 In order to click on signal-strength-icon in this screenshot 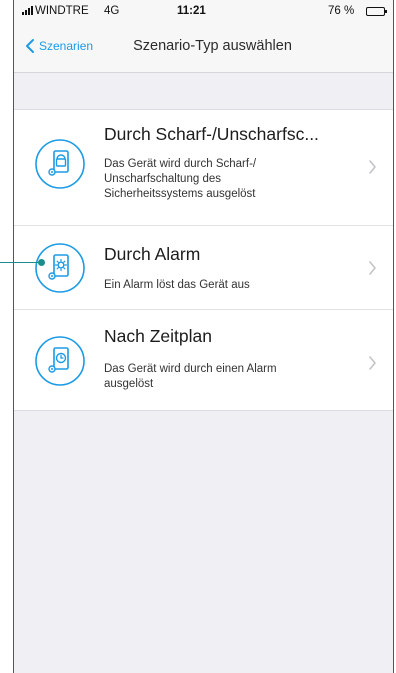, I will do `click(27, 10)`.